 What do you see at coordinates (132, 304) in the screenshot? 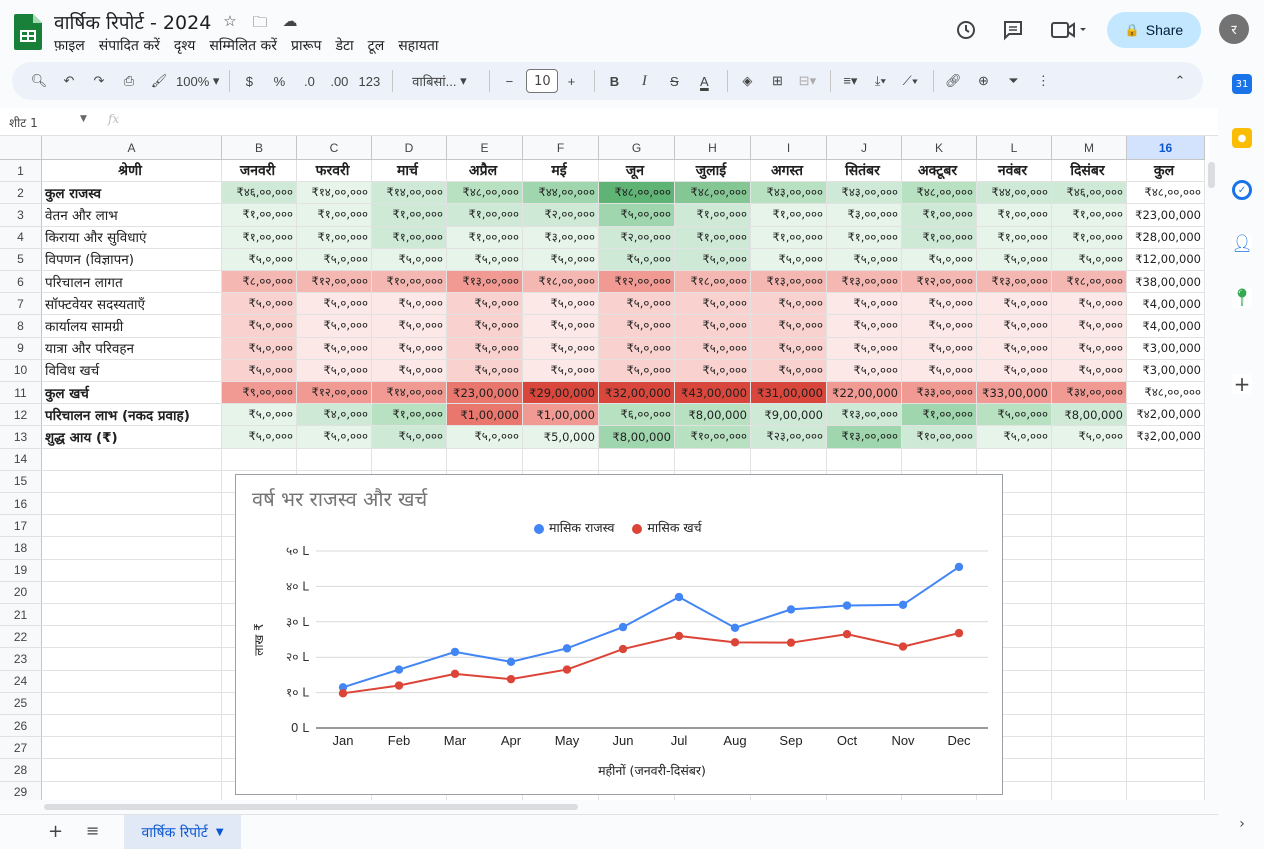
I see `cell: सॉफ्टवेयर सदस्यताएँ` at bounding box center [132, 304].